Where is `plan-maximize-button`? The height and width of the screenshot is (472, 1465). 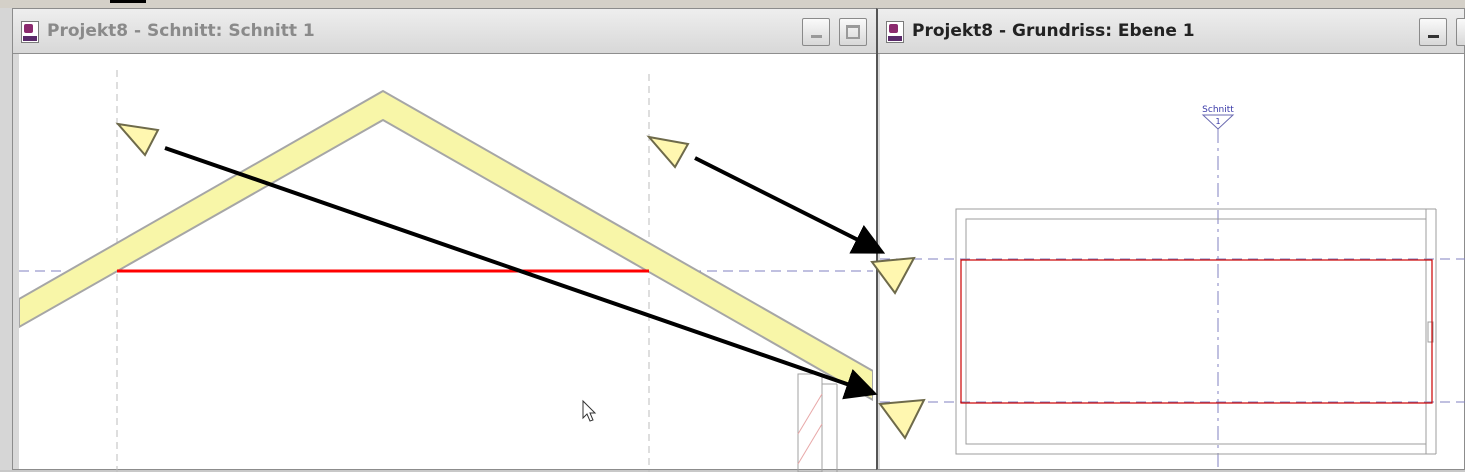
plan-maximize-button is located at coordinates (1460, 32).